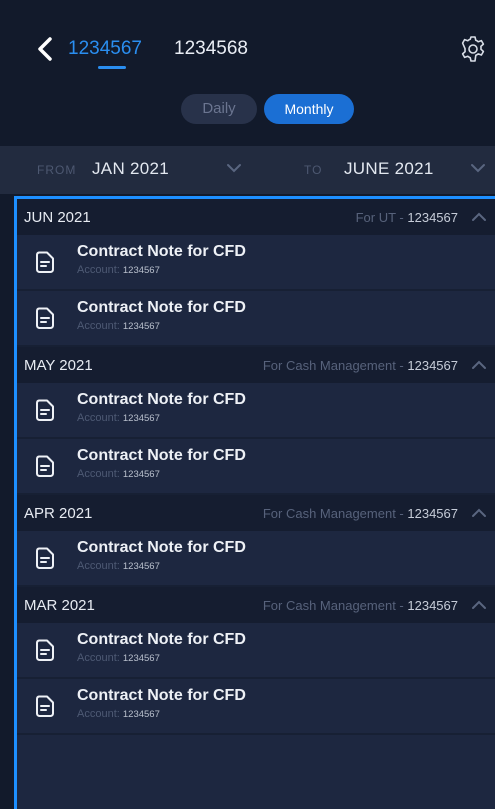 This screenshot has width=495, height=809. I want to click on month-section-header: MAY 2021 For Cash Management - 1234567, so click(256, 365).